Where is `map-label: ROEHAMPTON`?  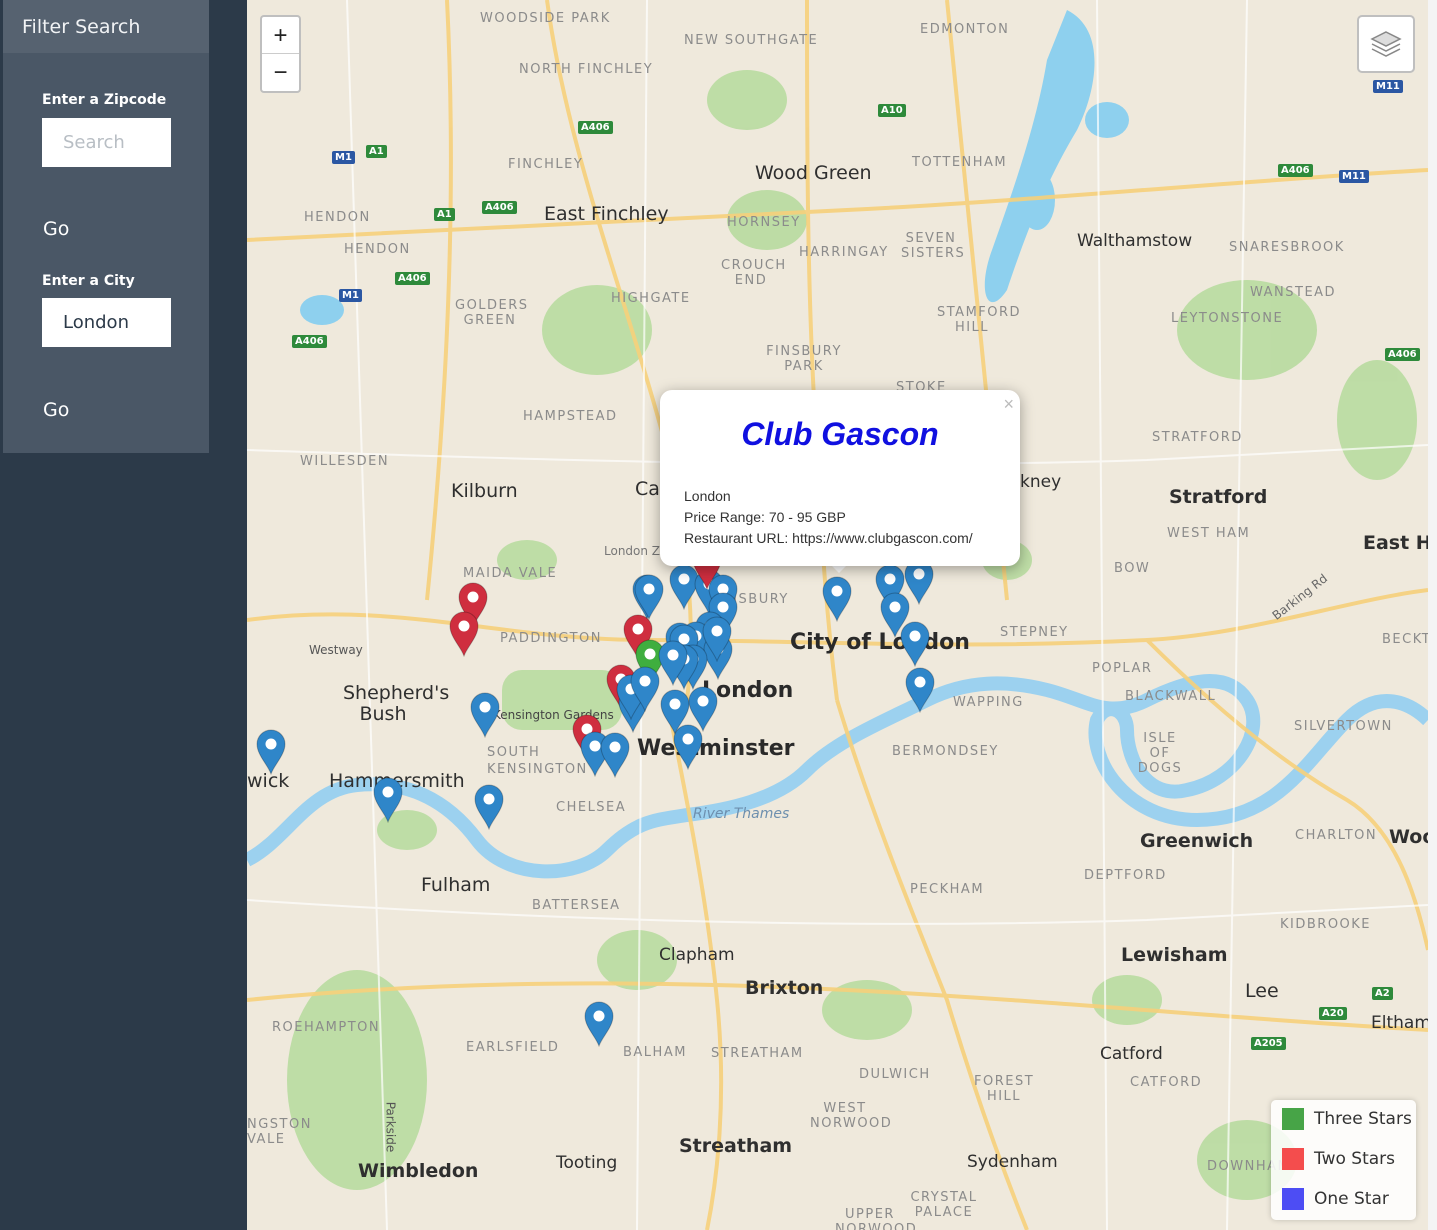
map-label: ROEHAMPTON is located at coordinates (326, 1027).